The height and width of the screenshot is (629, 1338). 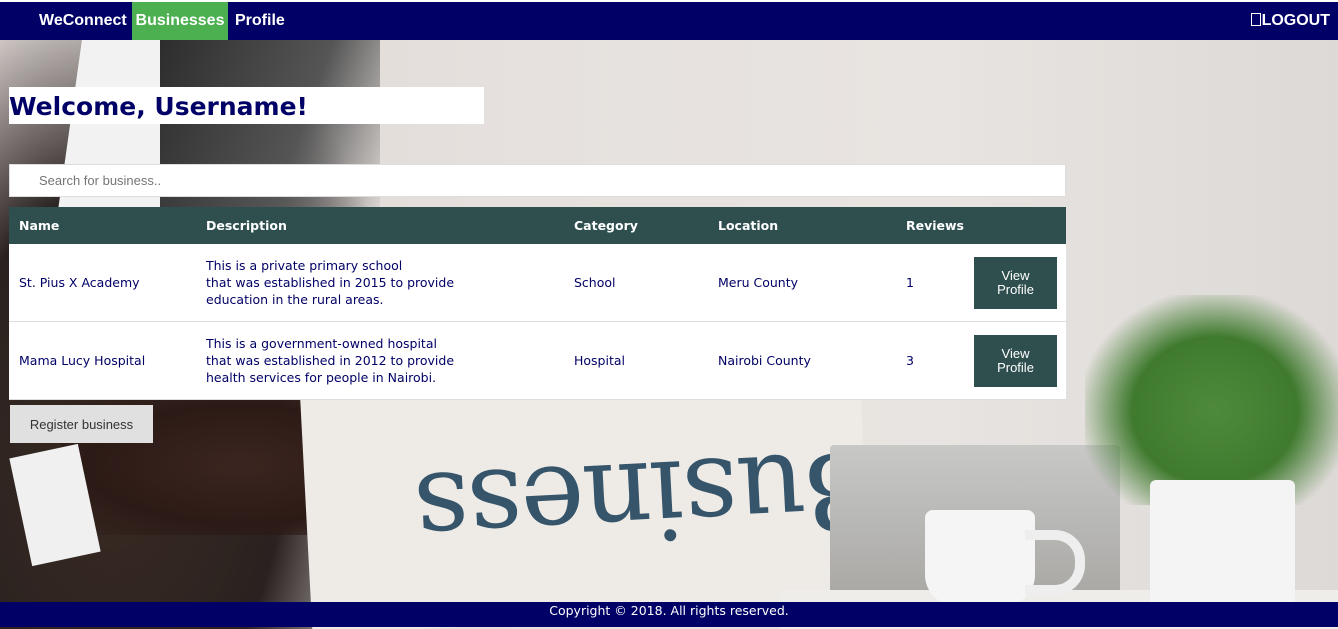 I want to click on page-title: Welcome, Username!, so click(x=158, y=106).